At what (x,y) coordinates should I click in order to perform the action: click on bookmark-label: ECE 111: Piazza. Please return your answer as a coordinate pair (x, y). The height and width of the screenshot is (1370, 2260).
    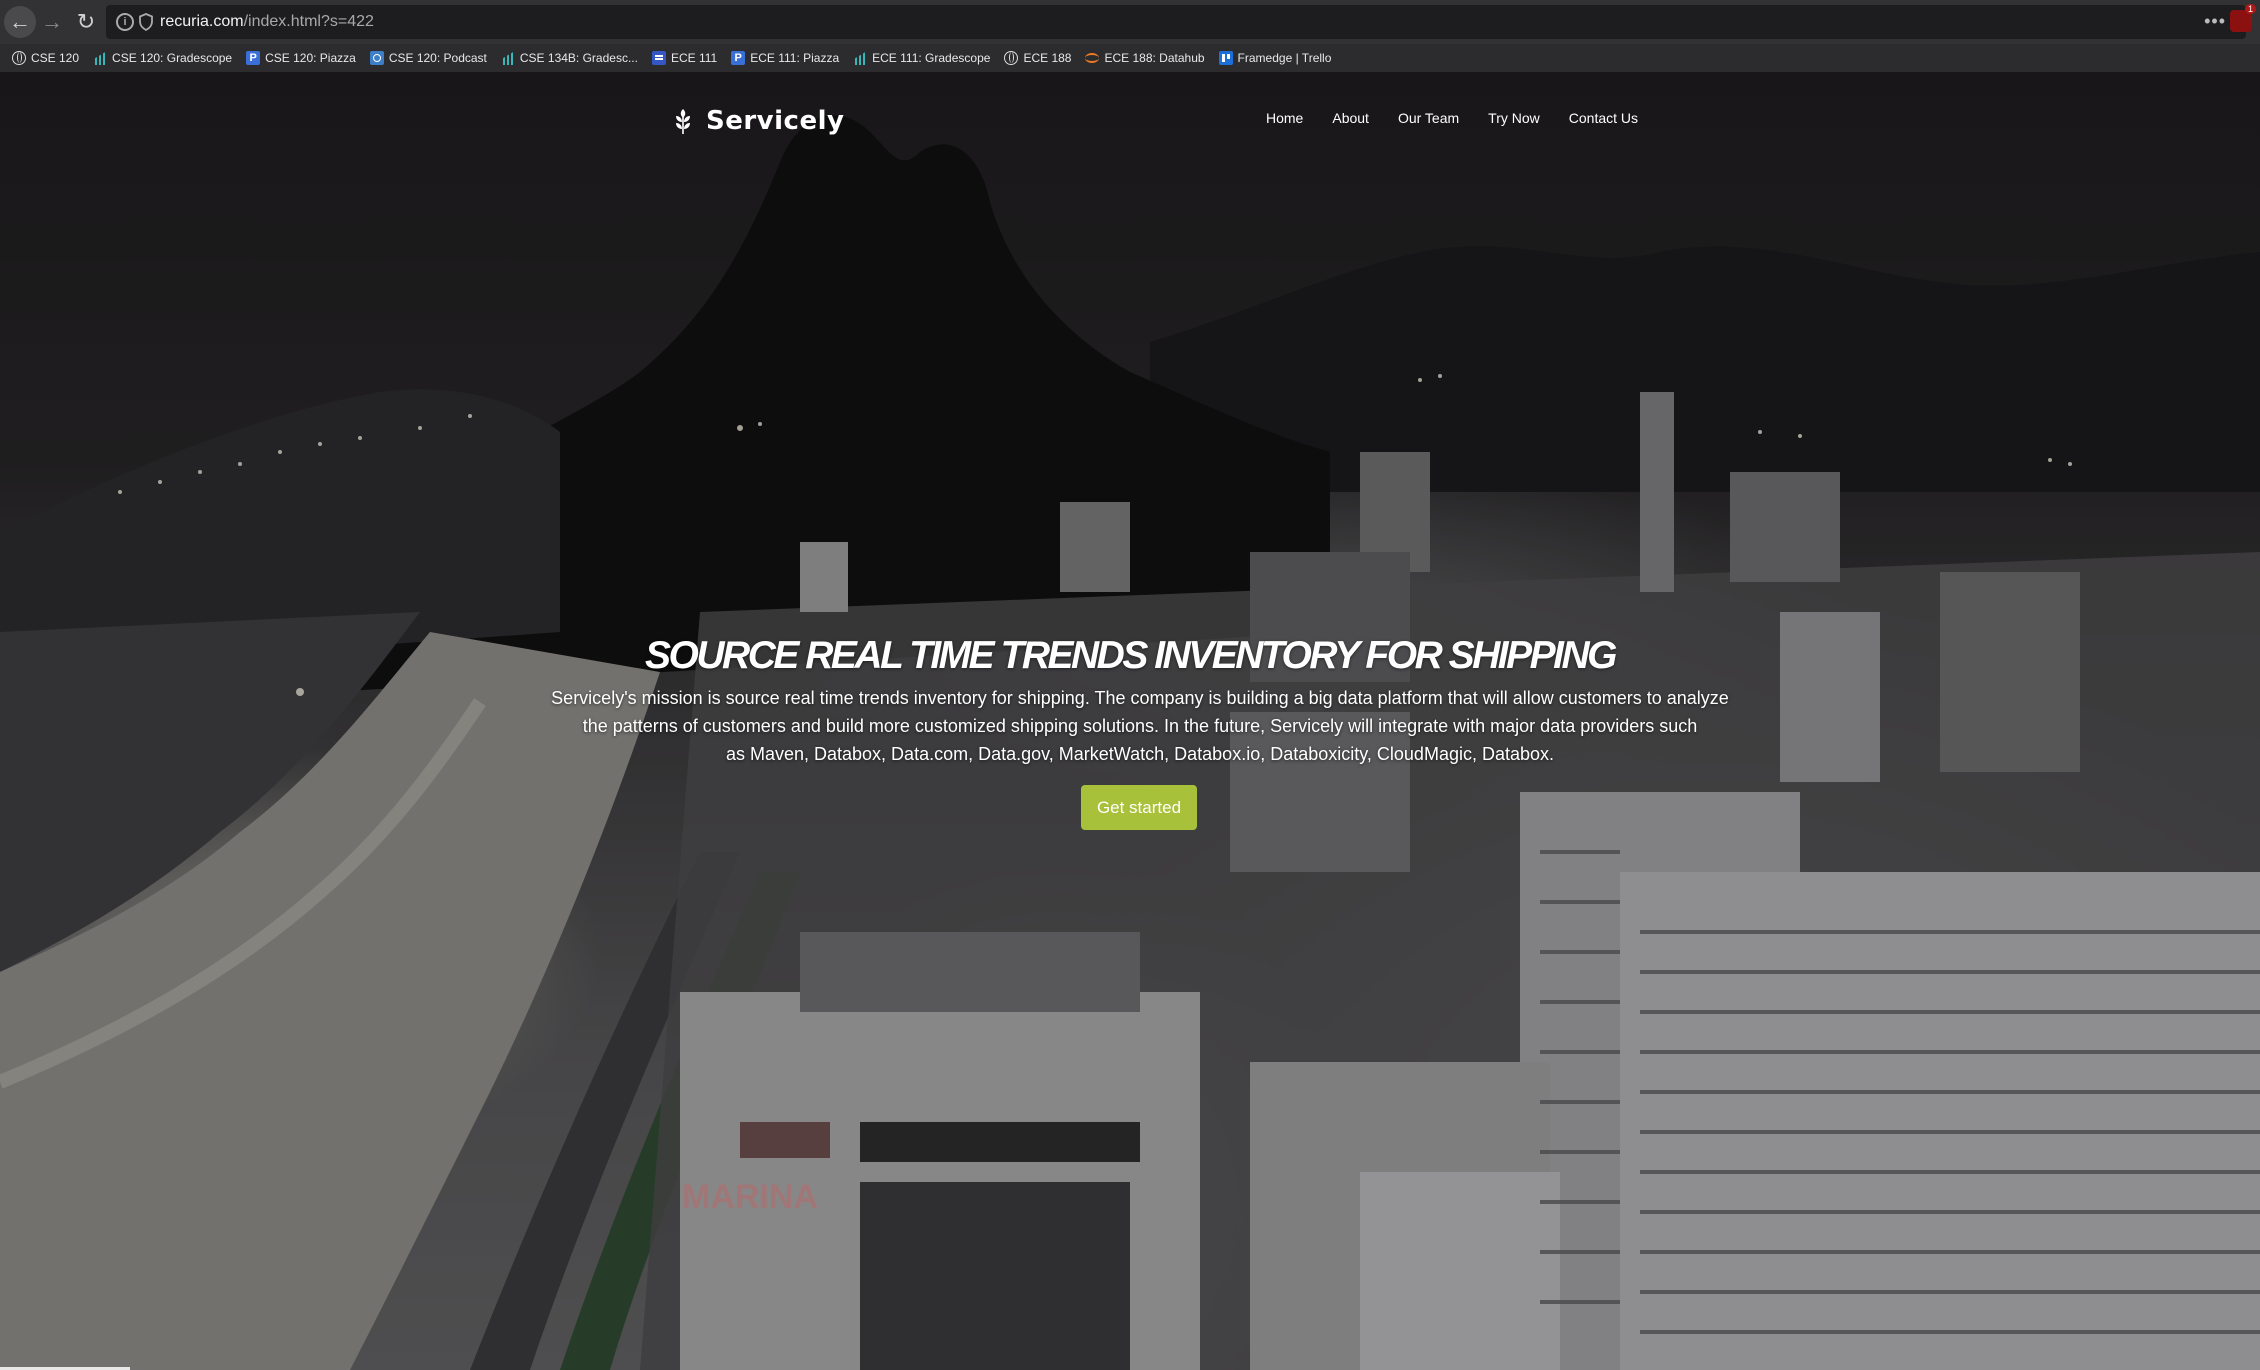
    Looking at the image, I should click on (795, 58).